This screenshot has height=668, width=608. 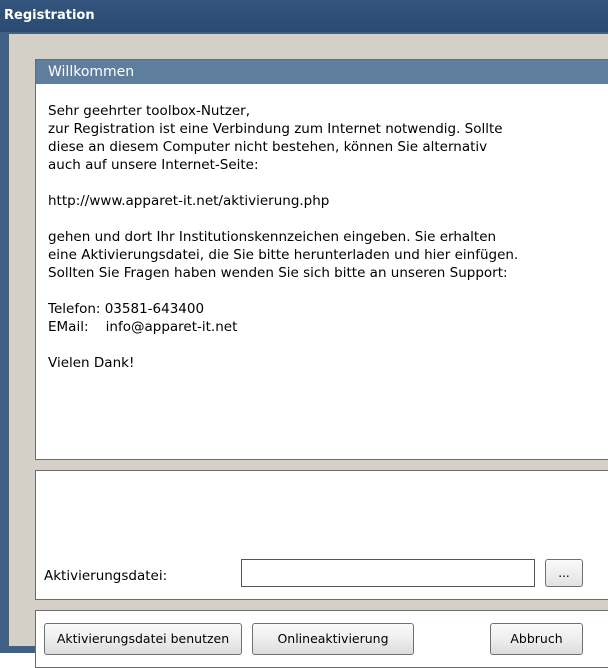 I want to click on support-phone: Telefon: 03581-643400, so click(x=126, y=309).